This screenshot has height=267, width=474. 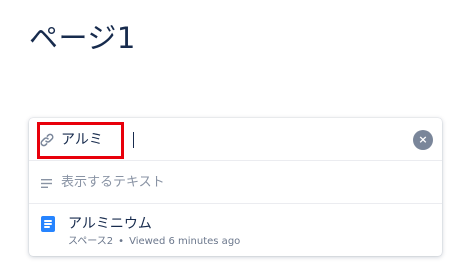 I want to click on display-text-row, so click(x=235, y=183).